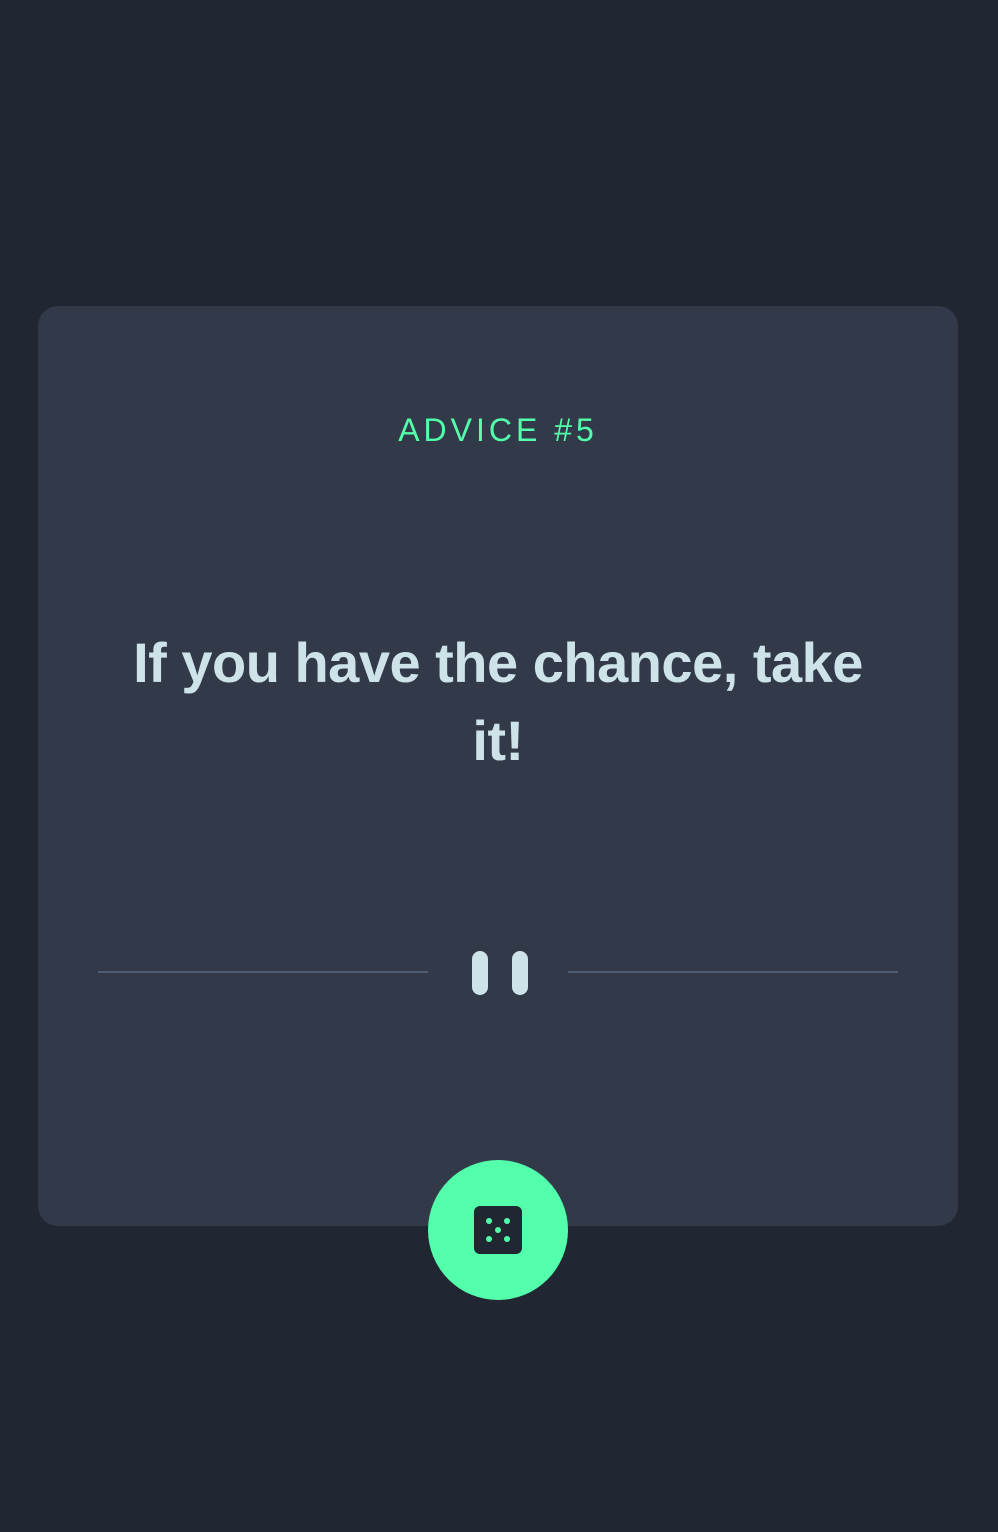  I want to click on advice-id-label: ADVICE #5, so click(498, 430).